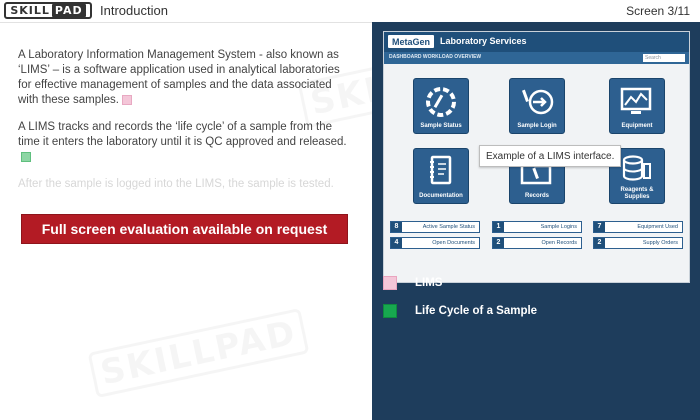 The image size is (700, 420). Describe the element at coordinates (483, 41) in the screenshot. I see `lims-title: Laboratory Services` at that location.